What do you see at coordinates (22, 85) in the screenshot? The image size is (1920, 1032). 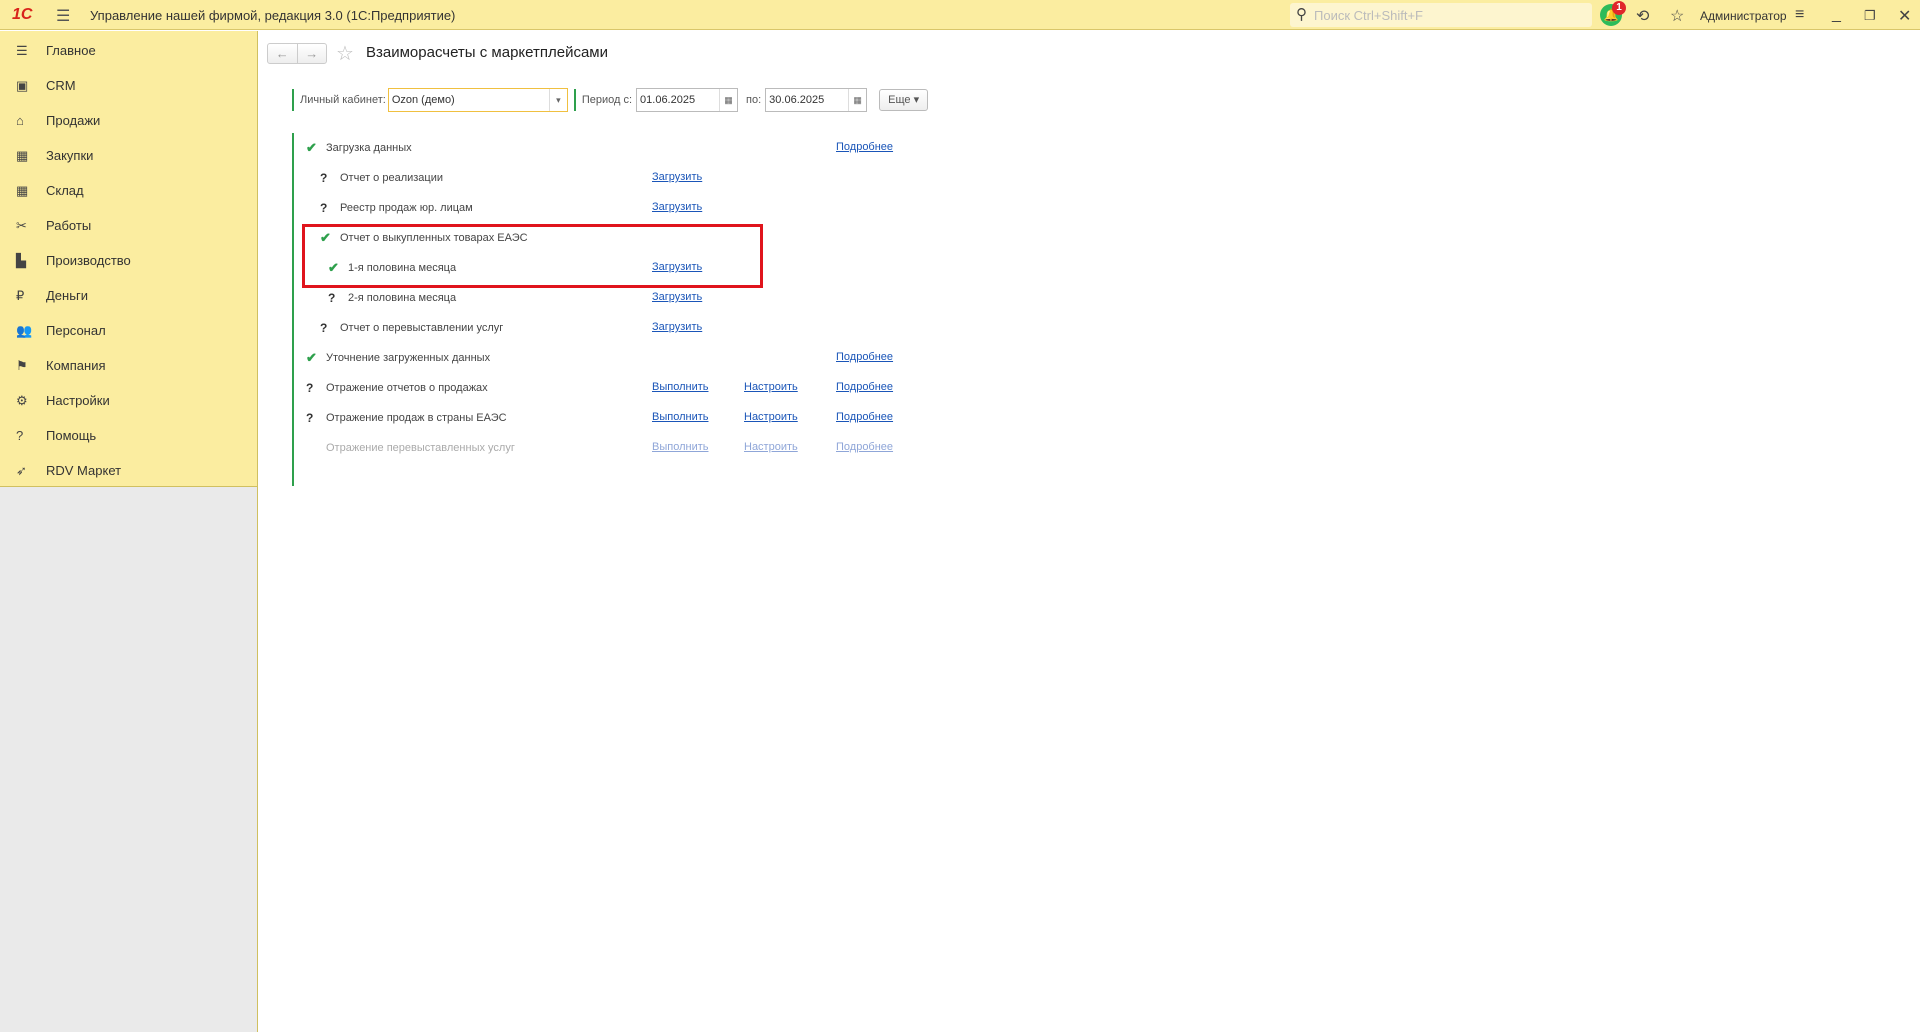 I see `crm-icon: ▣` at bounding box center [22, 85].